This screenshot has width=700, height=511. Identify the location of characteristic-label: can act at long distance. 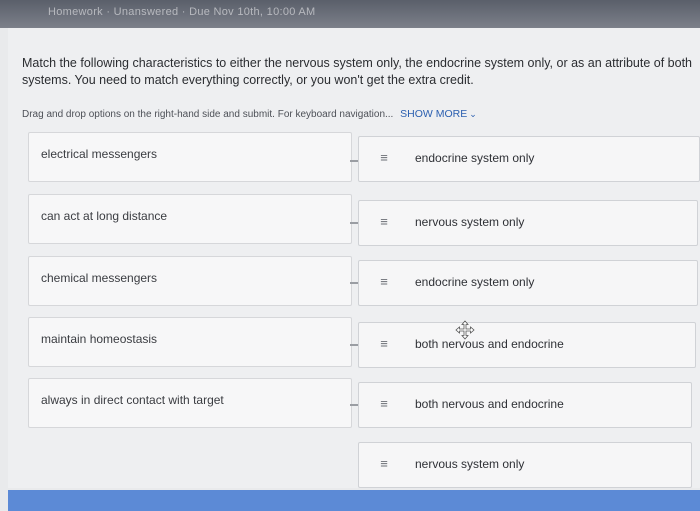
(104, 216).